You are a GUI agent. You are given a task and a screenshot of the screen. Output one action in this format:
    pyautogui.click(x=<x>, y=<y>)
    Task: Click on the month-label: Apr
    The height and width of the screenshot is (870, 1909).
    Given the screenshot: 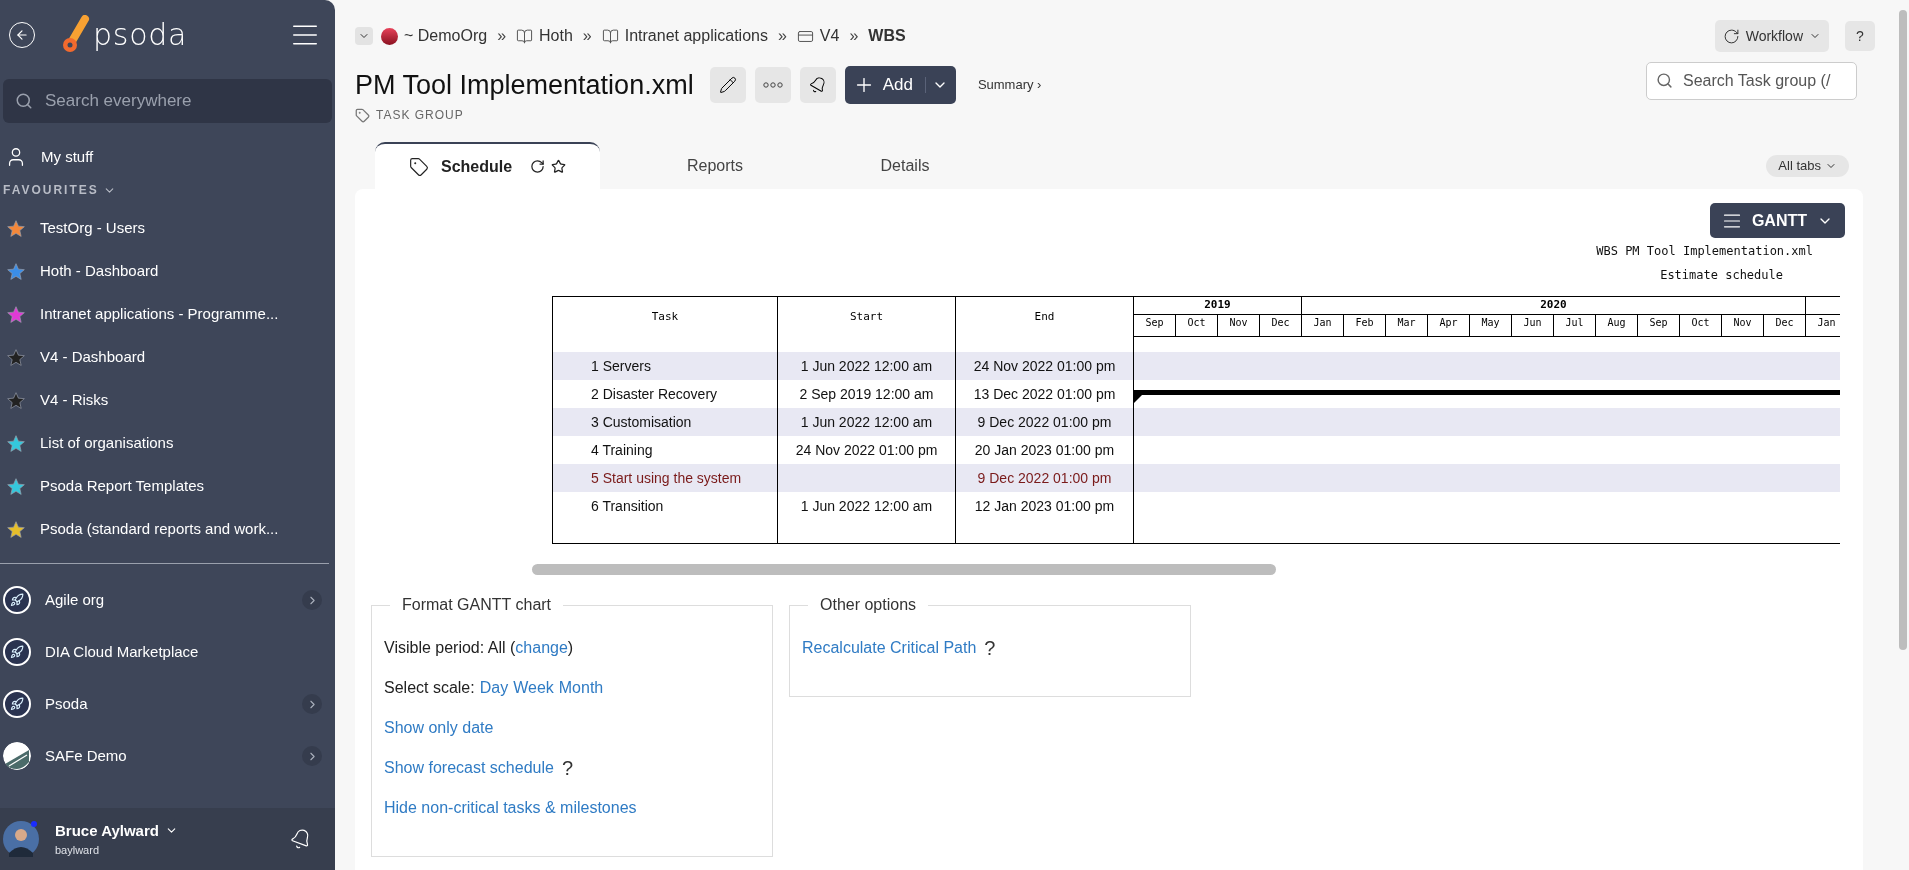 What is the action you would take?
    pyautogui.click(x=1448, y=323)
    